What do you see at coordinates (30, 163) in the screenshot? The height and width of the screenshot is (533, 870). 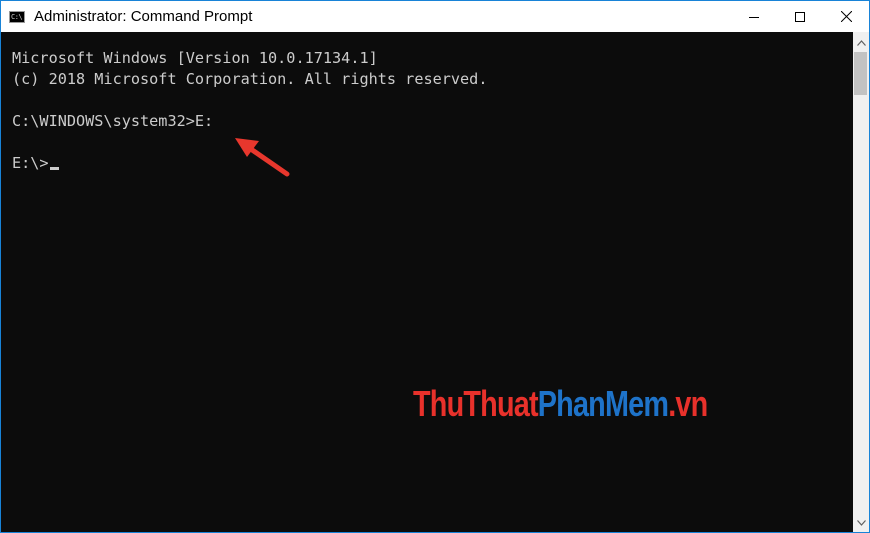 I see `console-prompt: E:\>` at bounding box center [30, 163].